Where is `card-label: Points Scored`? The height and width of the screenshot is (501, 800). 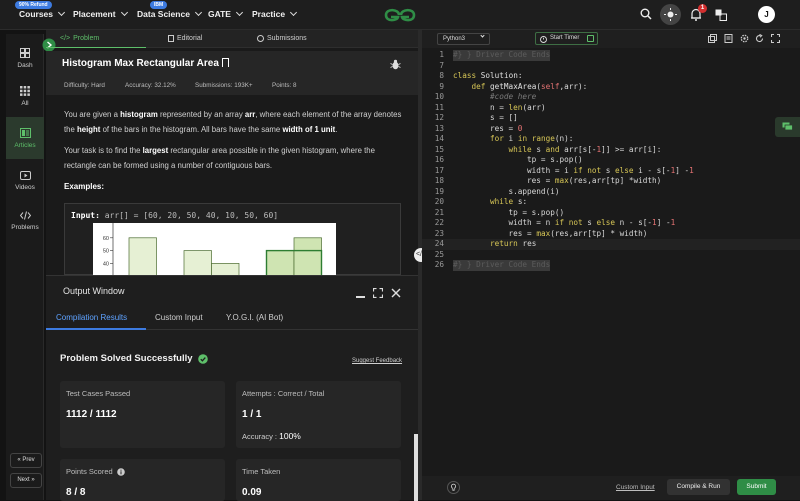
card-label: Points Scored is located at coordinates (95, 471).